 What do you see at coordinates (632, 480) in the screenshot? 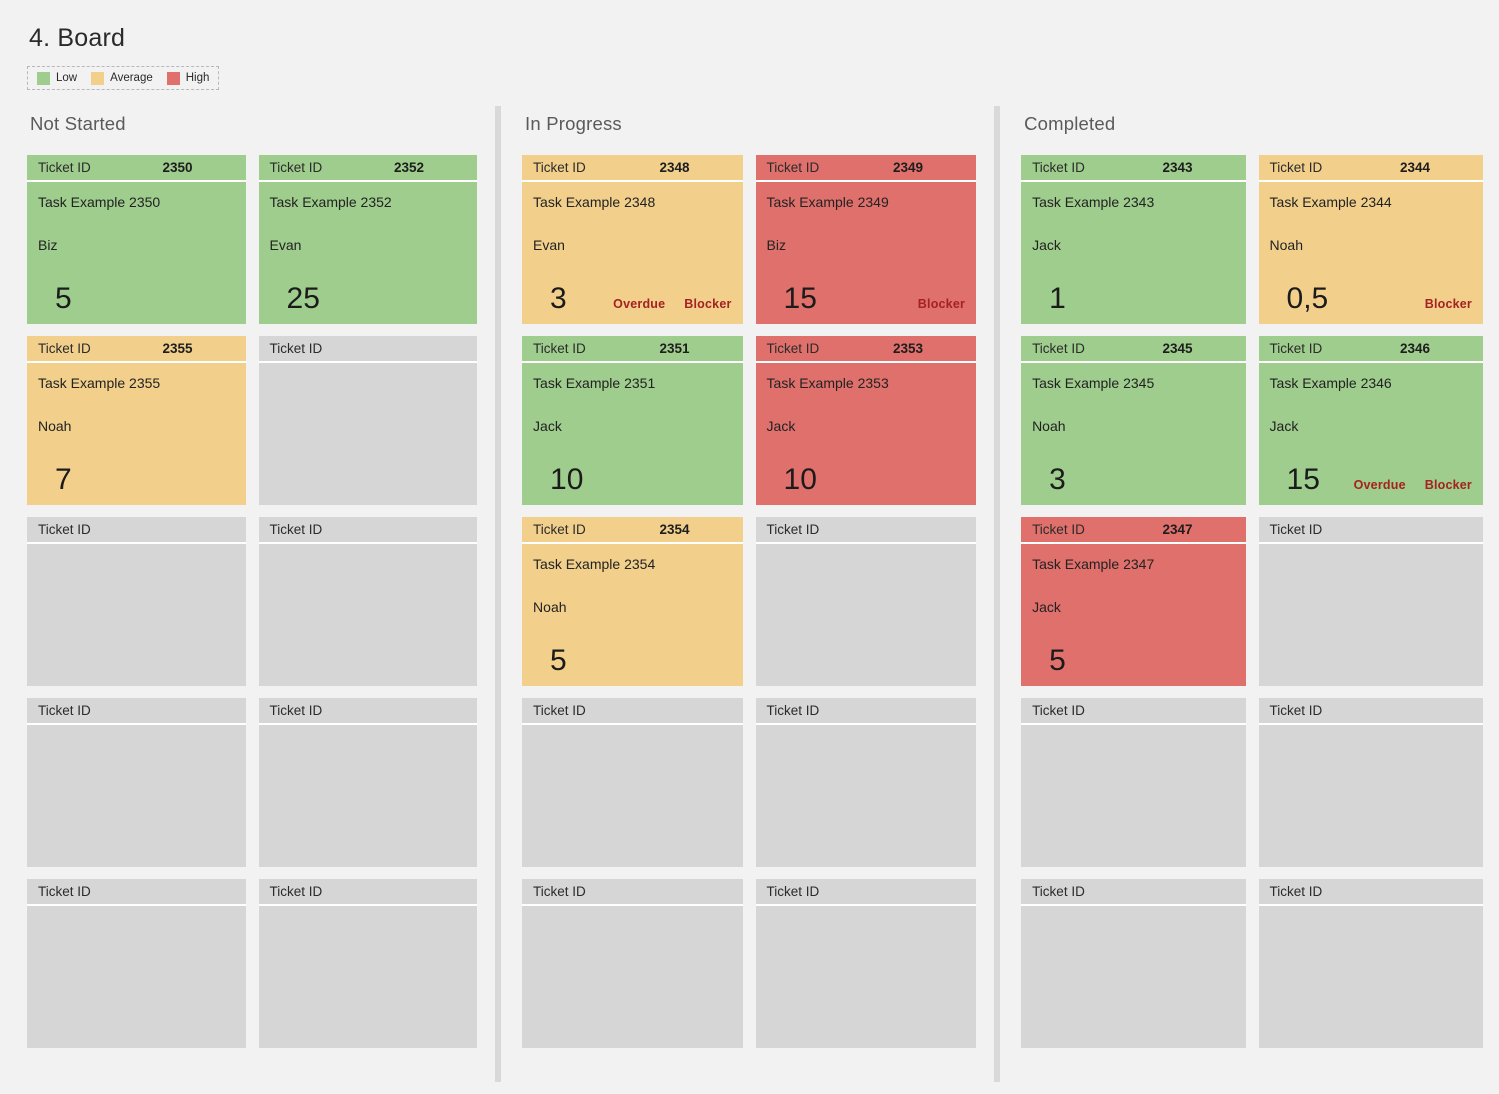
I see `metric-row: 10` at bounding box center [632, 480].